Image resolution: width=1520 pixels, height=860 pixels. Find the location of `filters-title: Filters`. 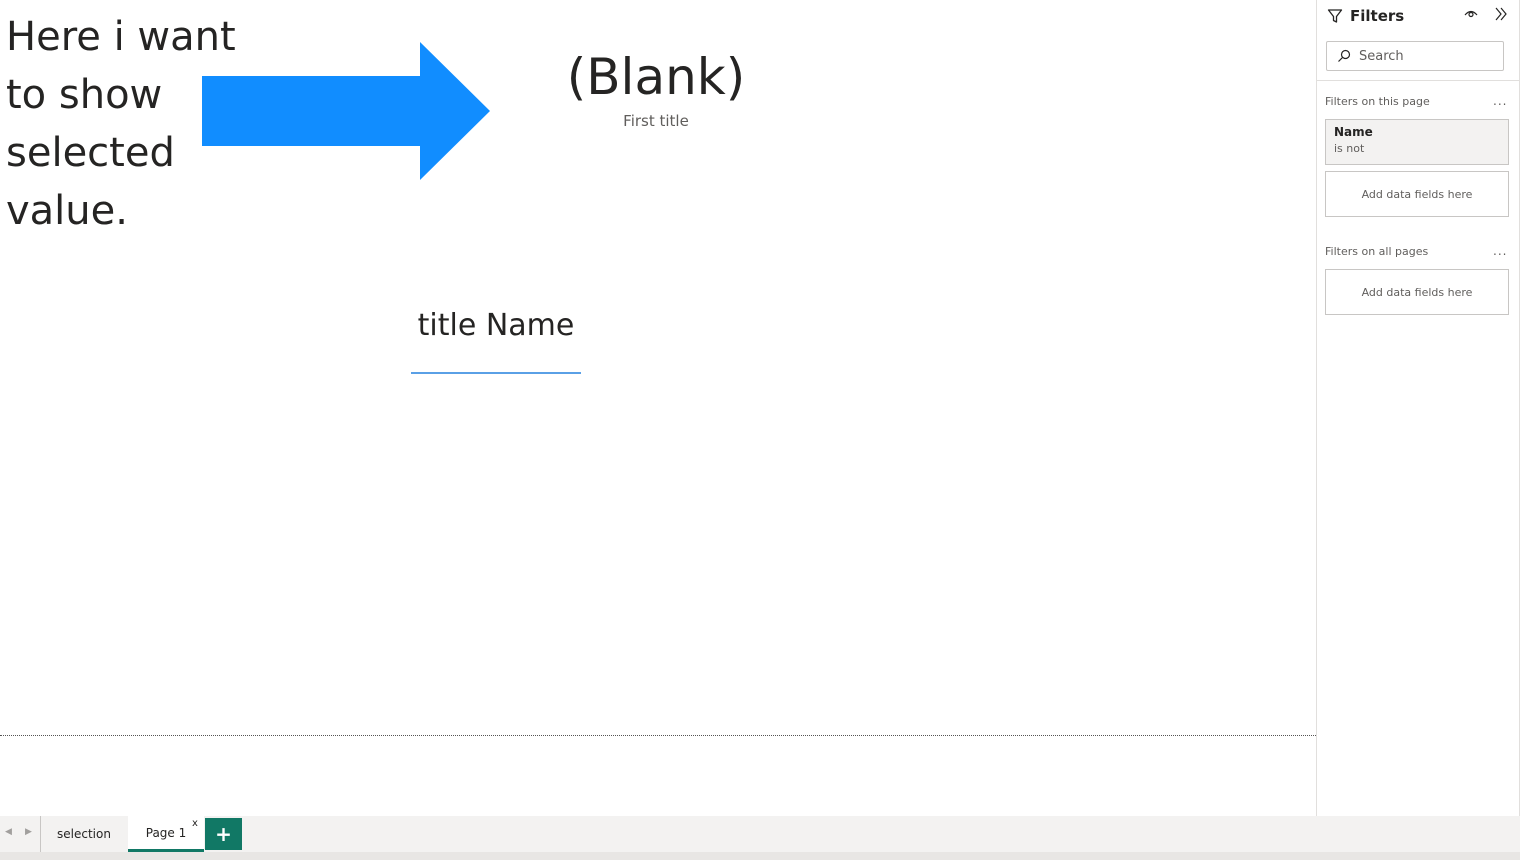

filters-title: Filters is located at coordinates (1377, 16).